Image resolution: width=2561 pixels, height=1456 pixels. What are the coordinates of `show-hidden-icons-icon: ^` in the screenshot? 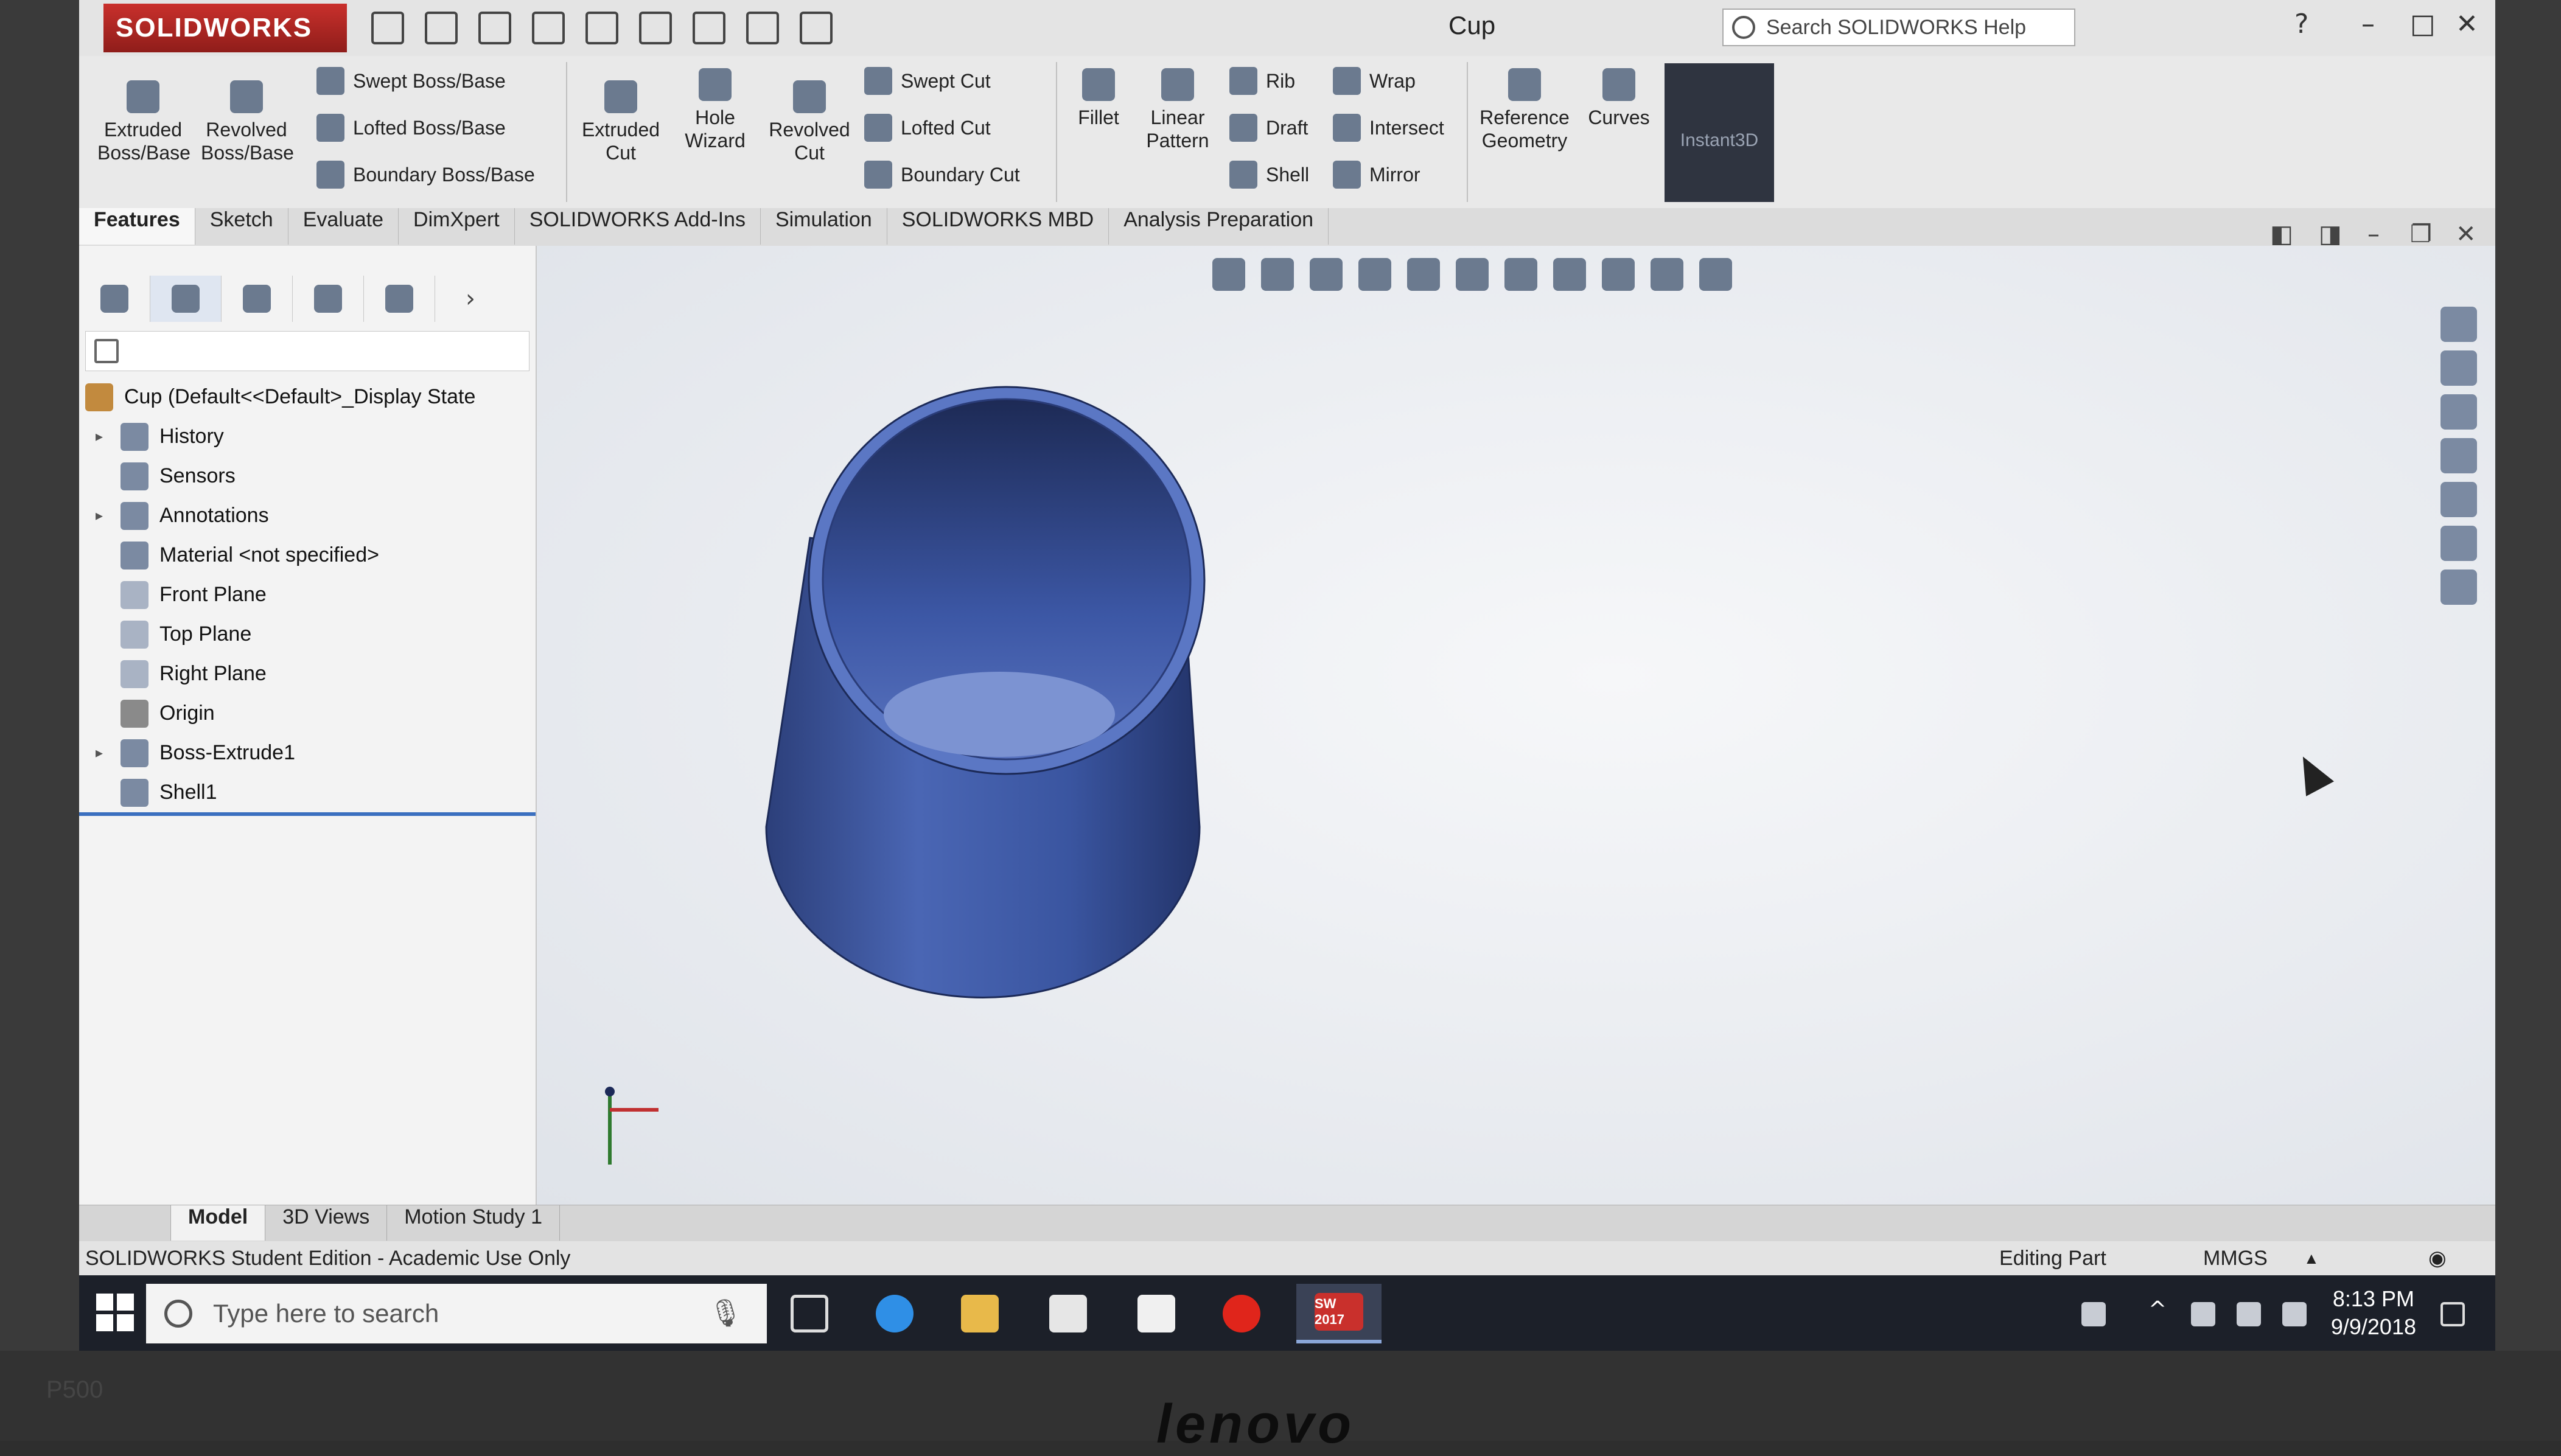 It's located at (2160, 1309).